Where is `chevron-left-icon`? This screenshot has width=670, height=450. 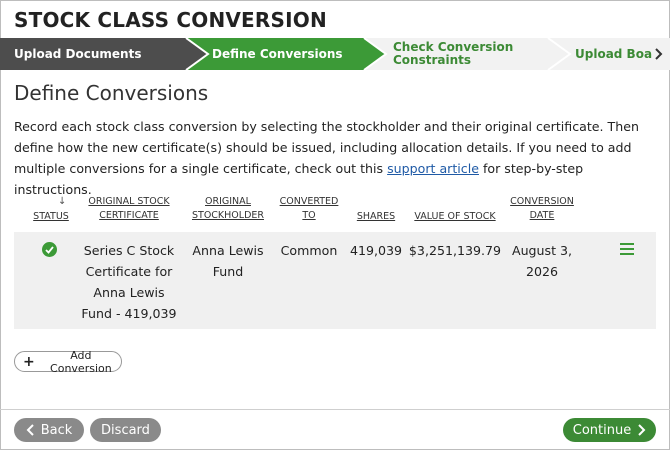
chevron-left-icon is located at coordinates (30, 430).